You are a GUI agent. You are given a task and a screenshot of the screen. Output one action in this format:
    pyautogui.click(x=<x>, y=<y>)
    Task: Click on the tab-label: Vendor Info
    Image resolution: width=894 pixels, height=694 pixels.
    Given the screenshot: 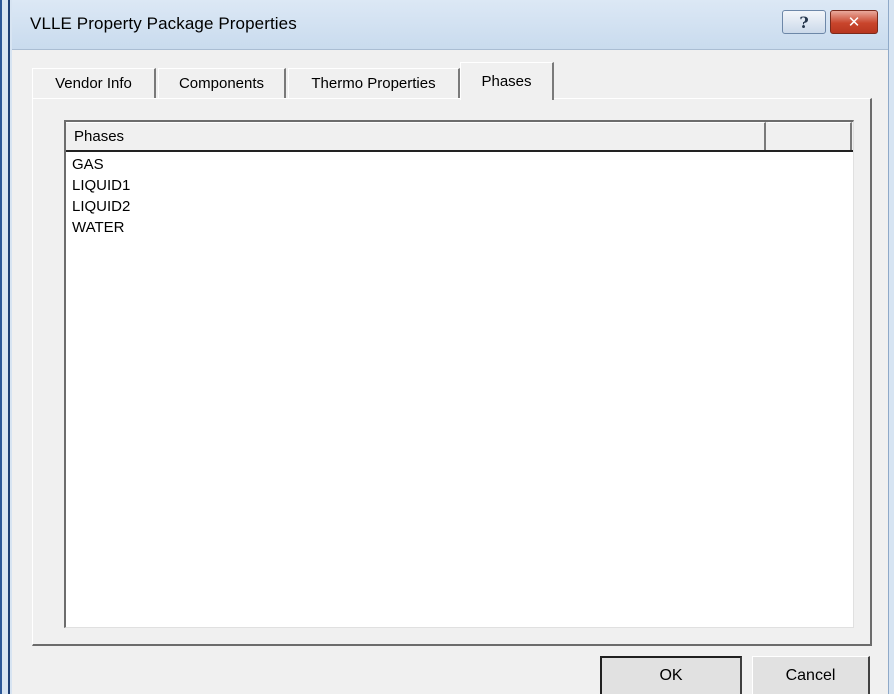 What is the action you would take?
    pyautogui.click(x=93, y=83)
    